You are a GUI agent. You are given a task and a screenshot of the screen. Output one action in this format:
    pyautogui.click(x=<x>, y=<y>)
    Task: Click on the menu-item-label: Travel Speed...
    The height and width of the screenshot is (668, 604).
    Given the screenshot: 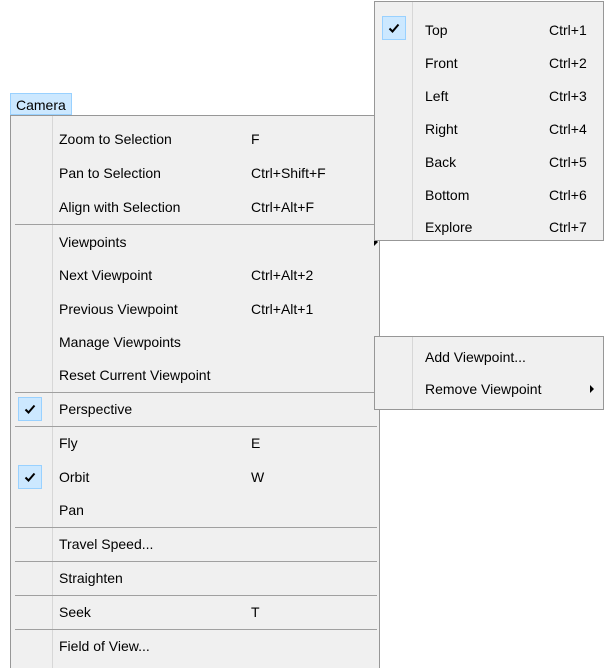 What is the action you would take?
    pyautogui.click(x=106, y=544)
    